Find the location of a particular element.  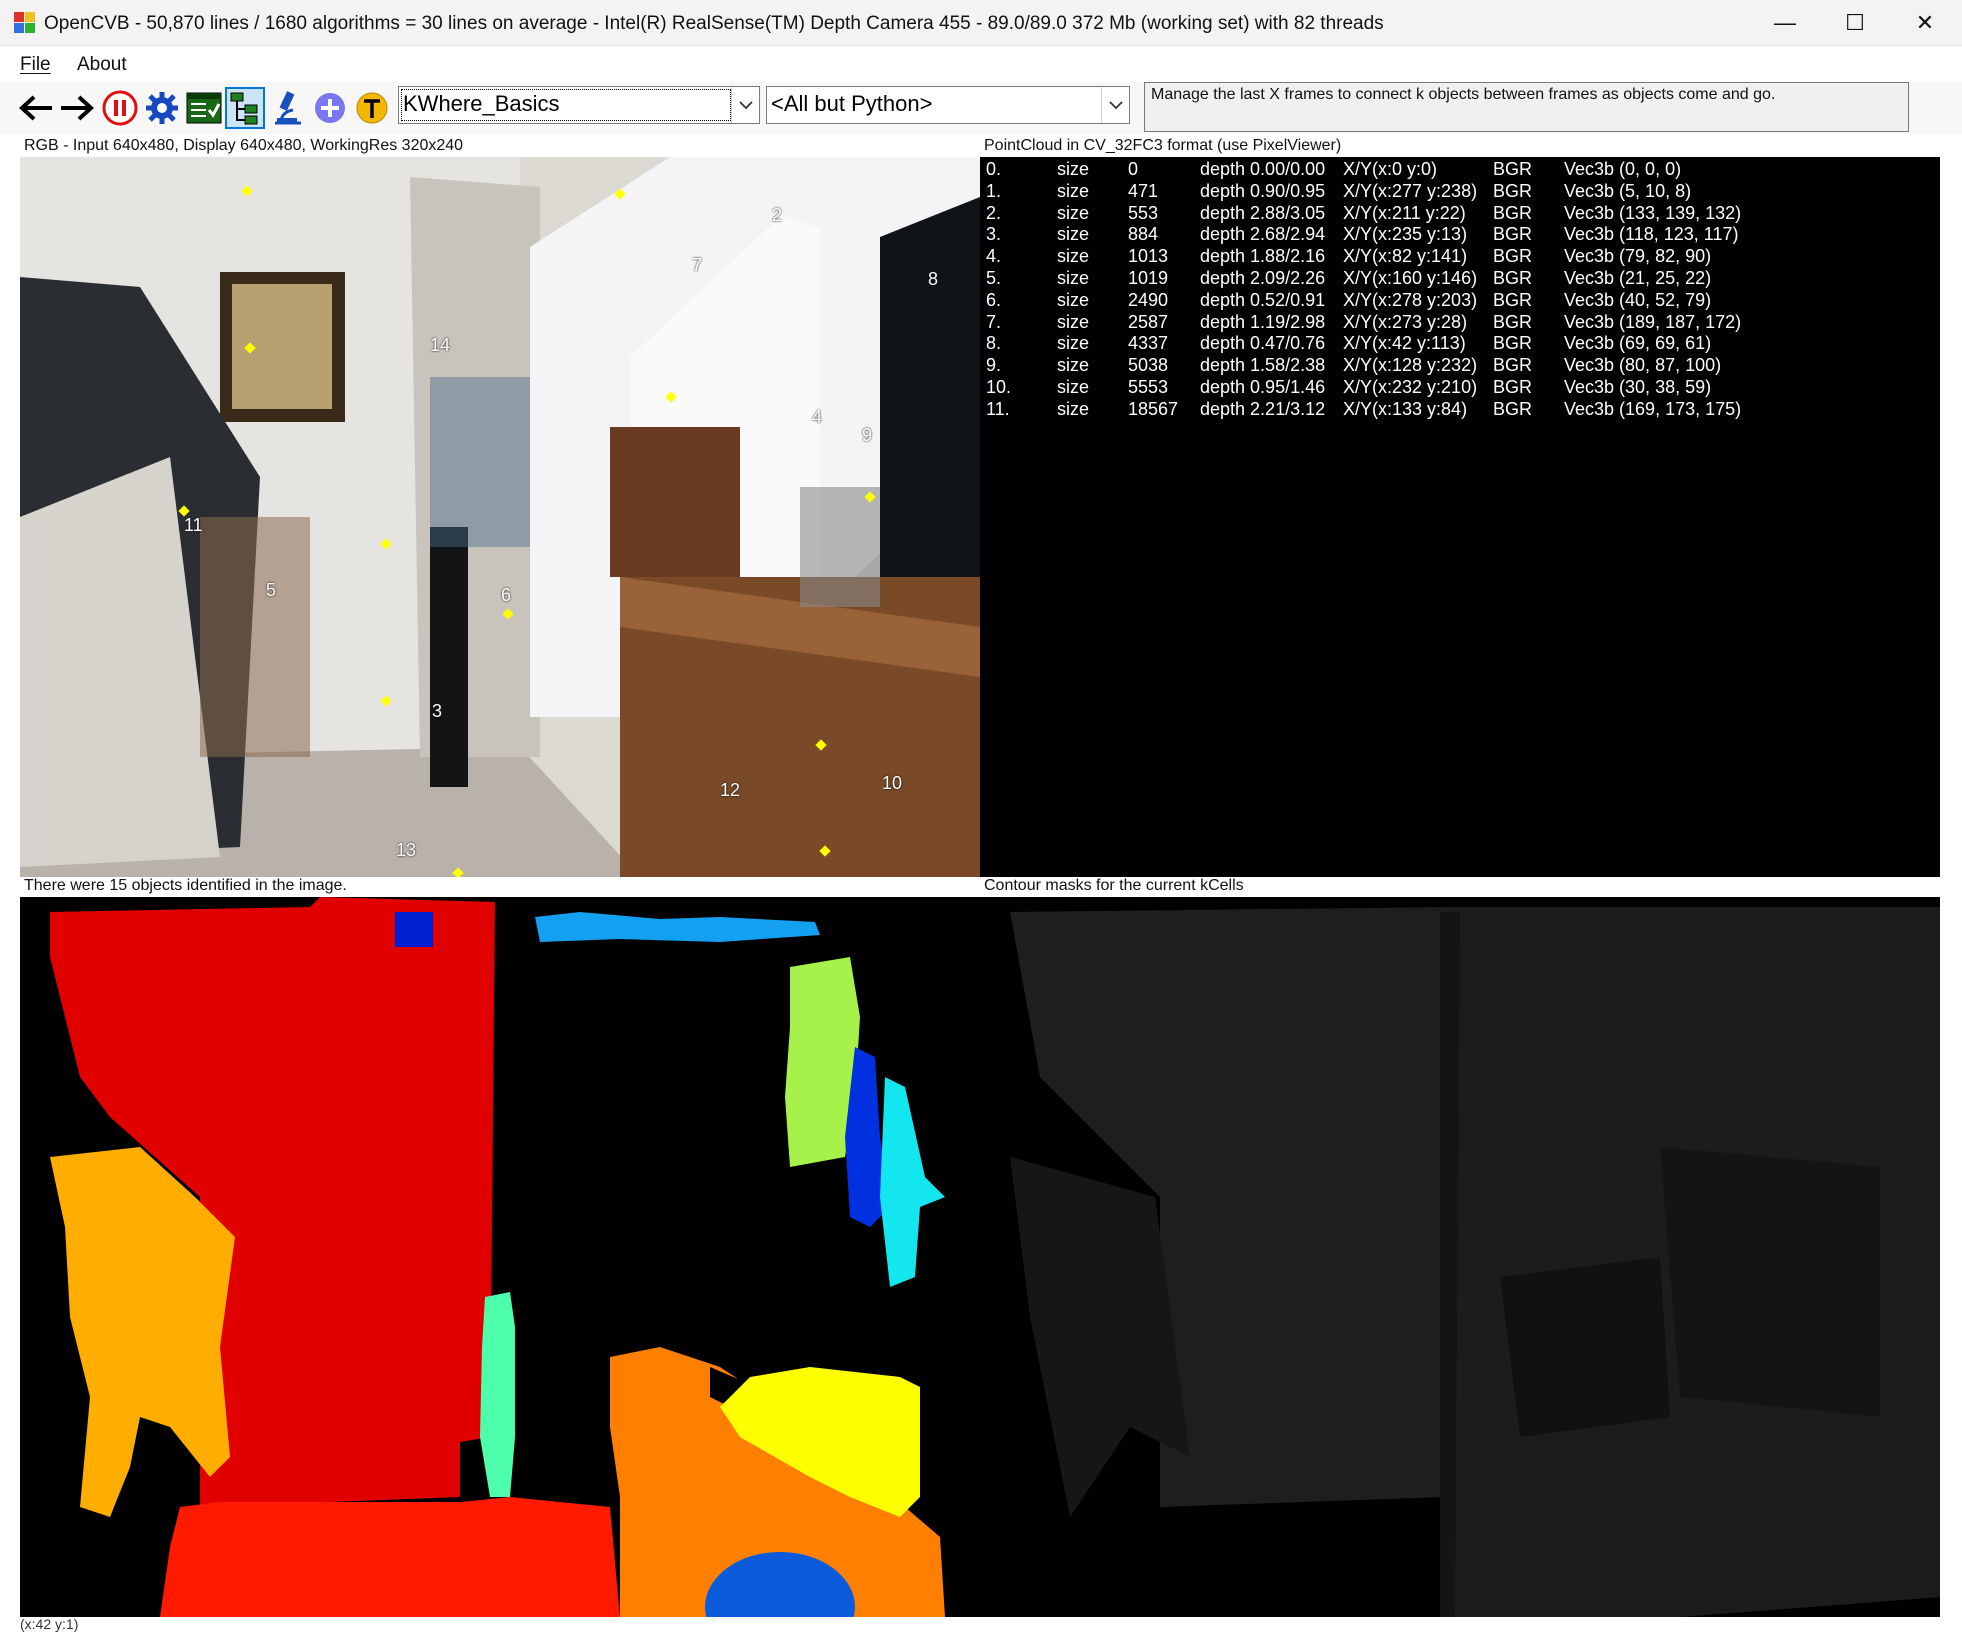

object-label: 2 is located at coordinates (777, 215).